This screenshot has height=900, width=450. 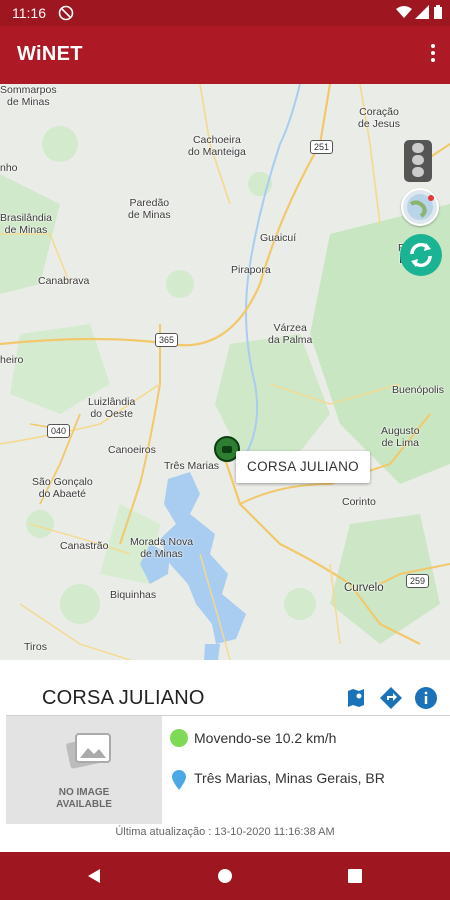 I want to click on recents-icon, so click(x=355, y=878).